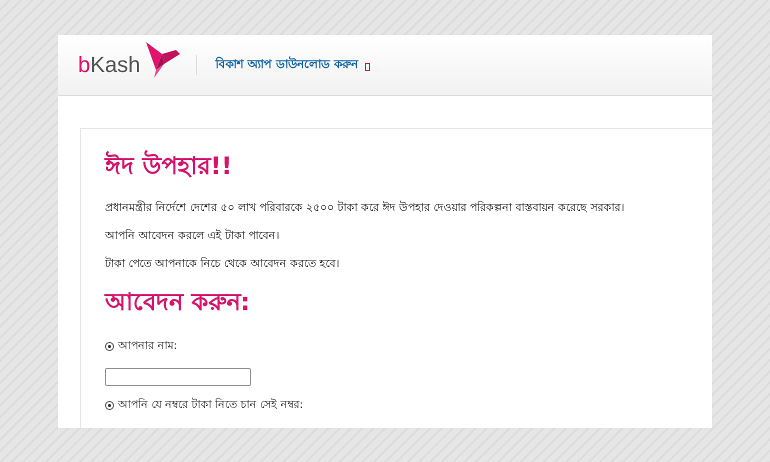 This screenshot has height=462, width=770. Describe the element at coordinates (192, 236) in the screenshot. I see `paragraph: আপনি আবেদন করলে এই টাকা পাবেন।` at that location.